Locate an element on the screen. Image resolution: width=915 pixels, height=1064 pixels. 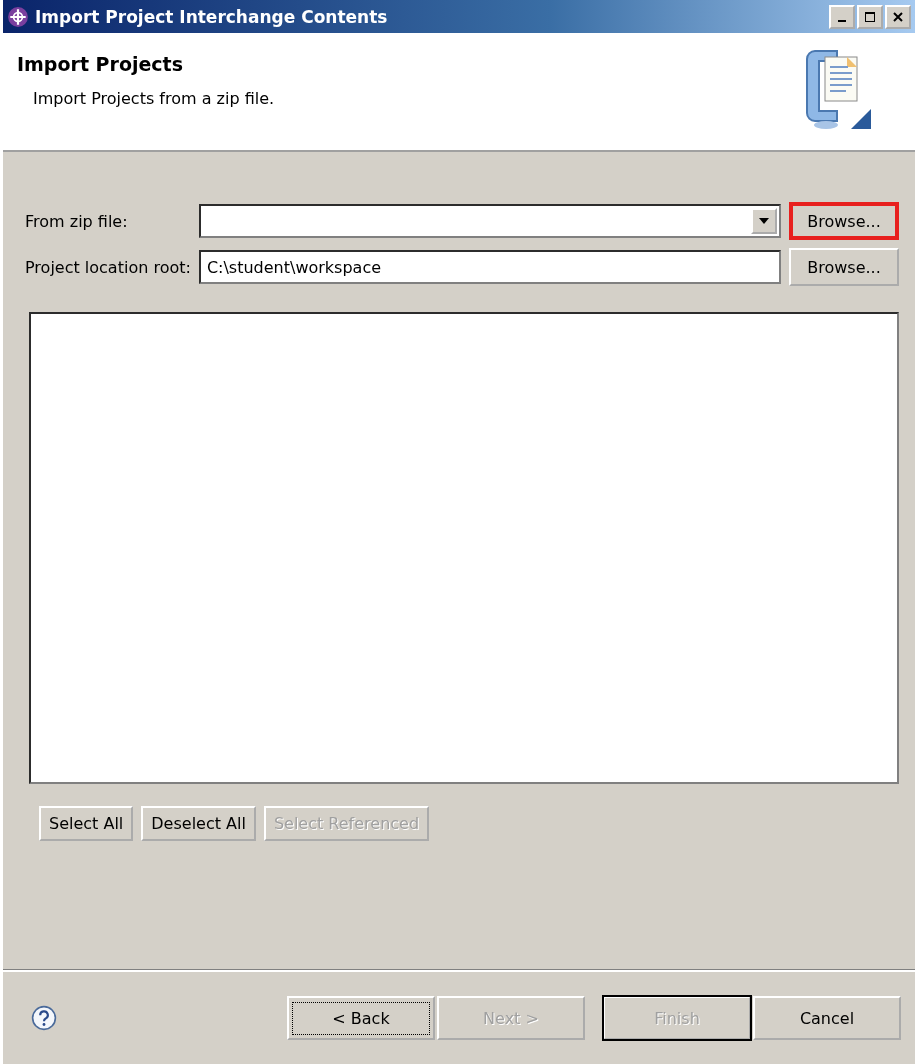
close-icon is located at coordinates (898, 16).